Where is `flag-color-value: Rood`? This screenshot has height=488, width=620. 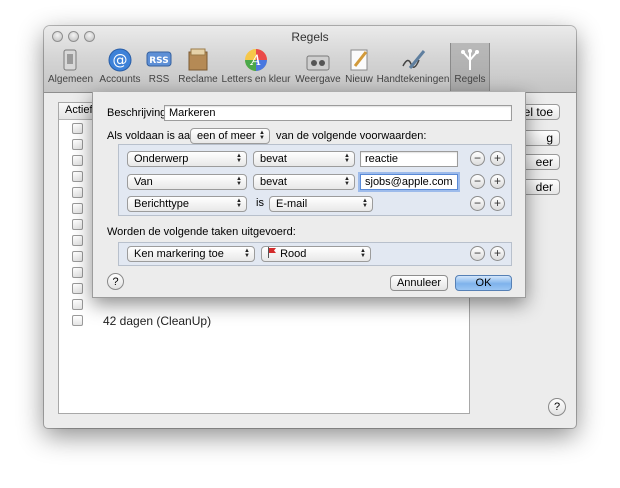
flag-color-value: Rood is located at coordinates (293, 254).